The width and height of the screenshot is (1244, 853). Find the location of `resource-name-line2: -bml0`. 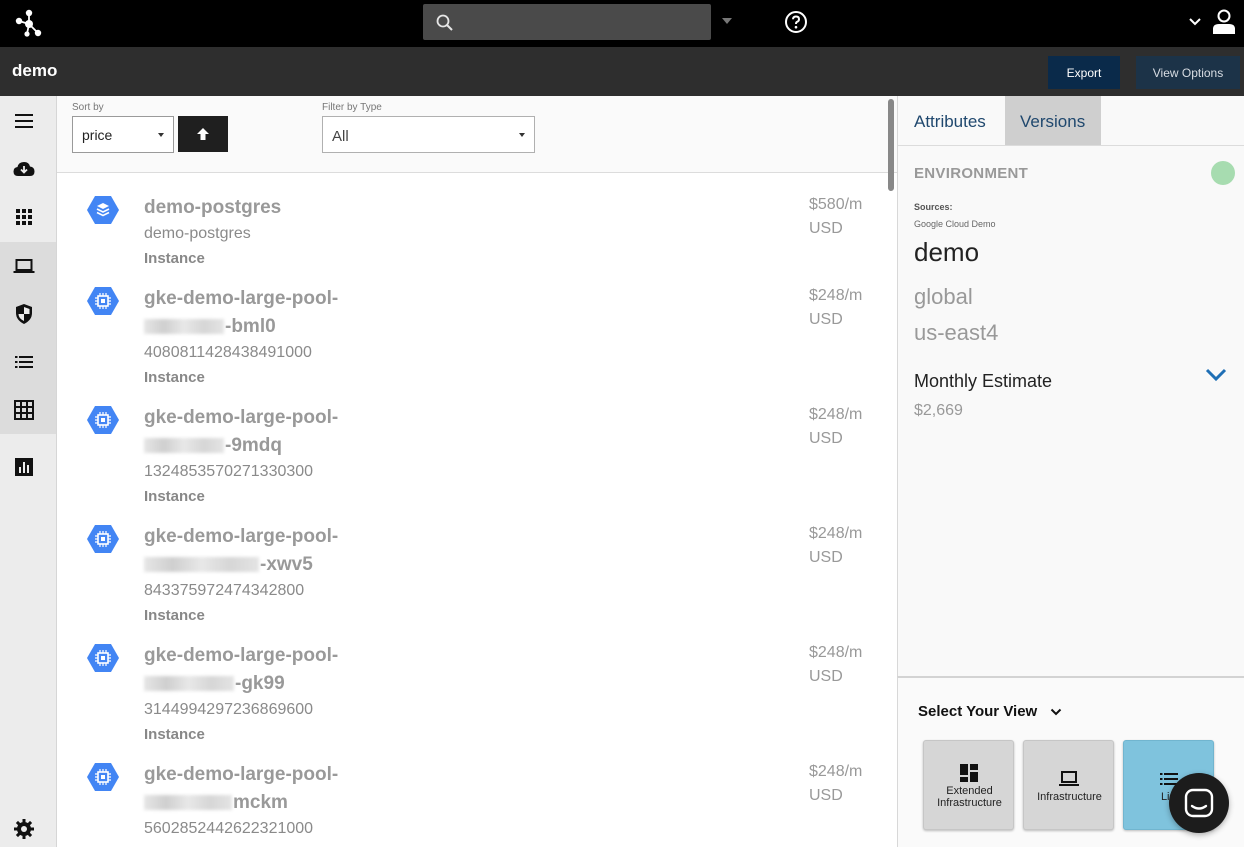

resource-name-line2: -bml0 is located at coordinates (250, 326).